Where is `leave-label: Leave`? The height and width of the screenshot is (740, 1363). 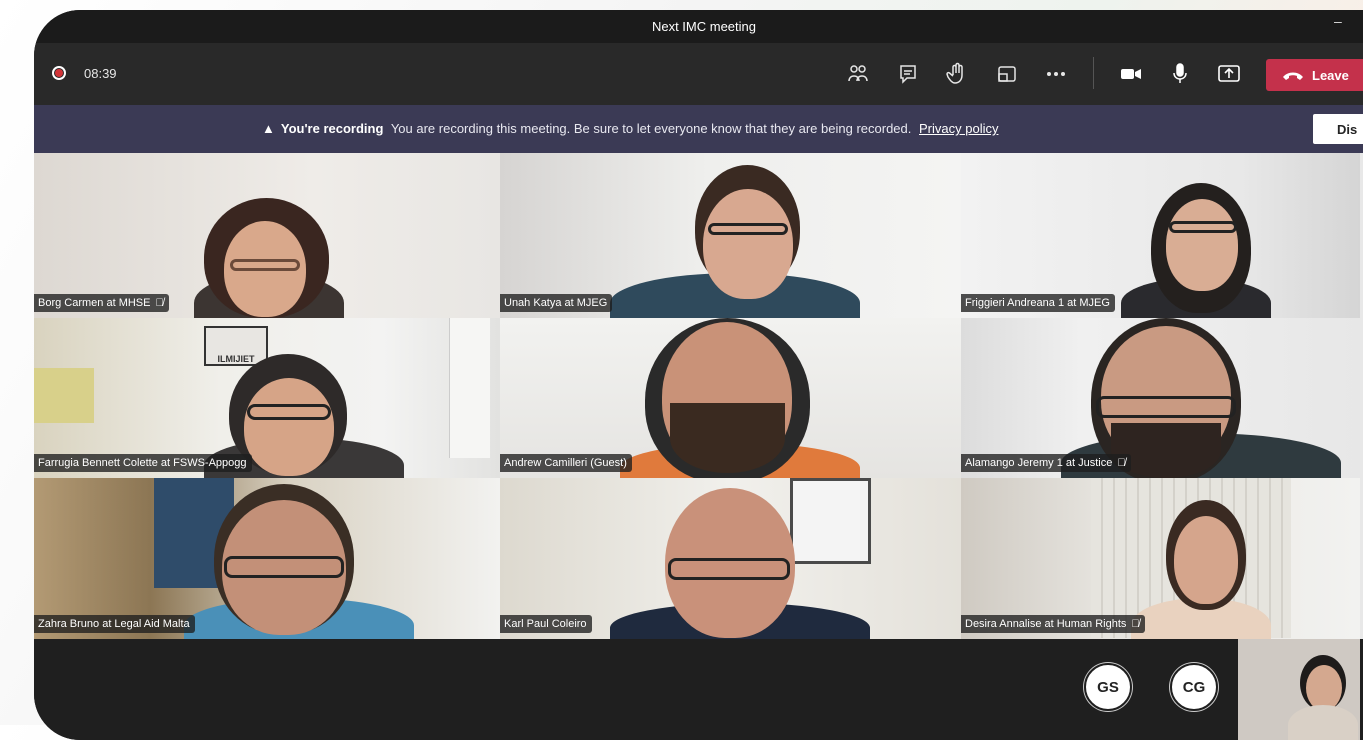
leave-label: Leave is located at coordinates (1330, 75).